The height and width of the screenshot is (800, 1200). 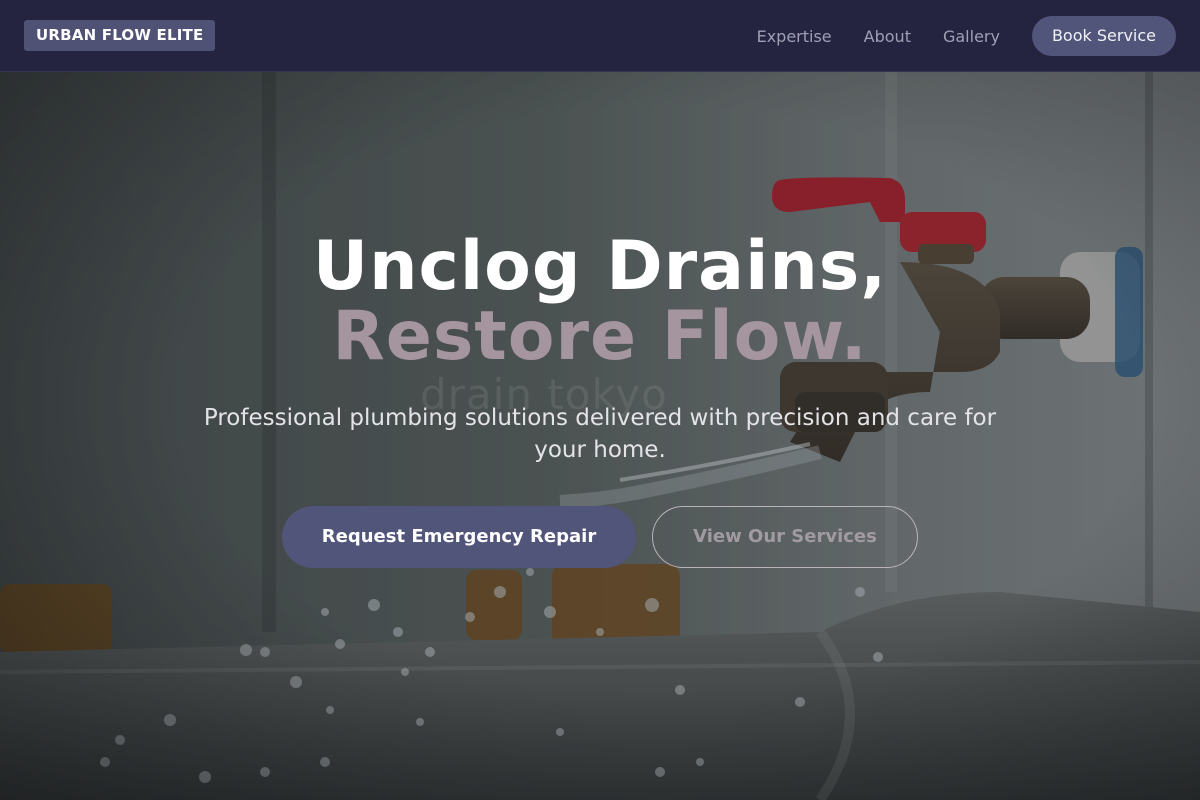 What do you see at coordinates (785, 537) in the screenshot?
I see `view-services-button: View Our Services` at bounding box center [785, 537].